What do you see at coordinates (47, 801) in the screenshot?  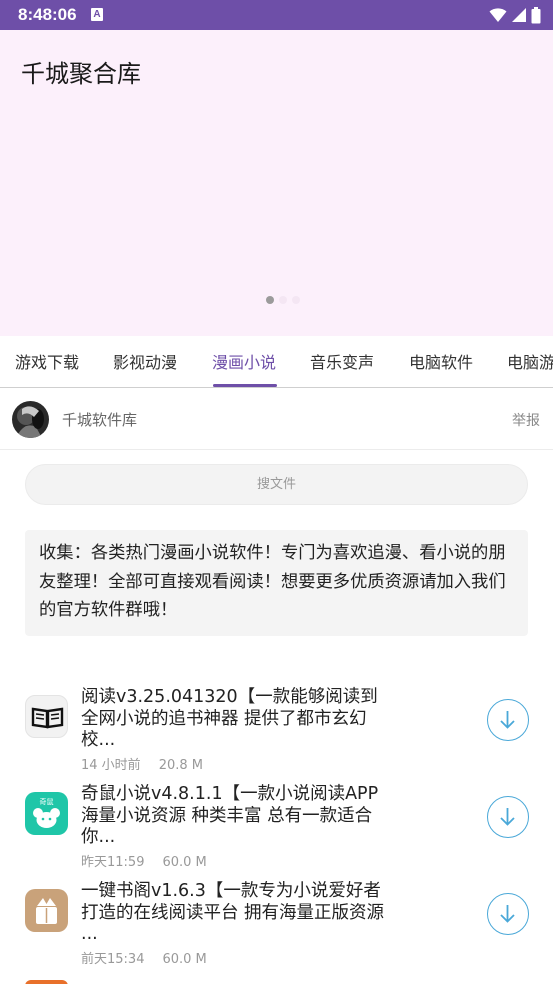 I see `svg-text: 奇鼠` at bounding box center [47, 801].